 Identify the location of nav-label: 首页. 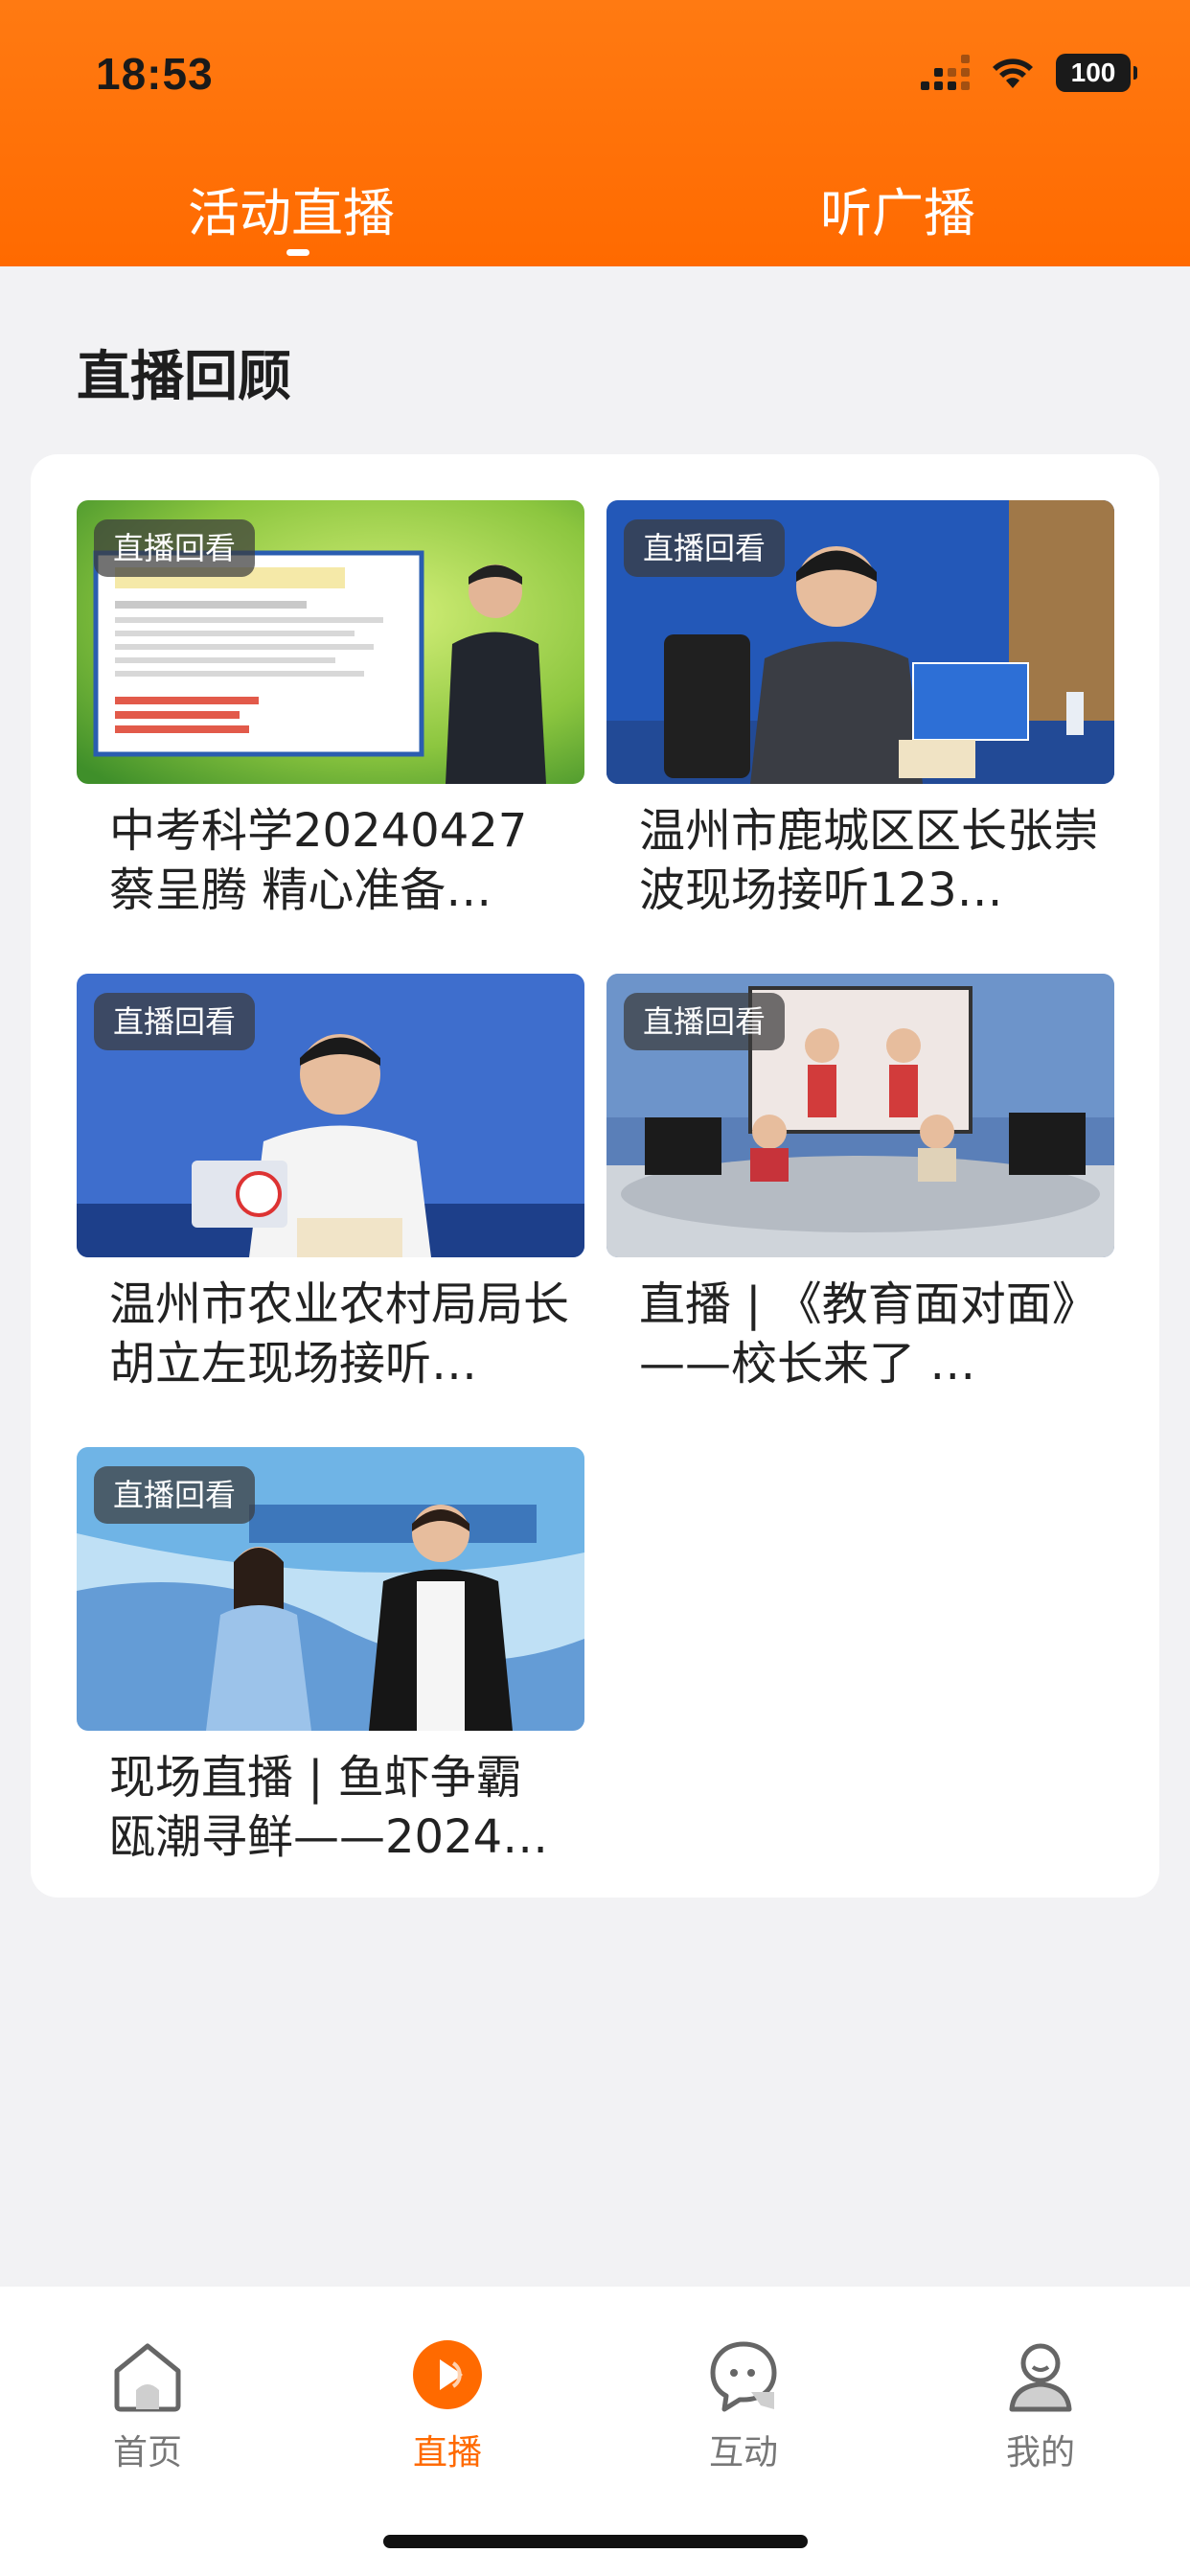
(147, 2452).